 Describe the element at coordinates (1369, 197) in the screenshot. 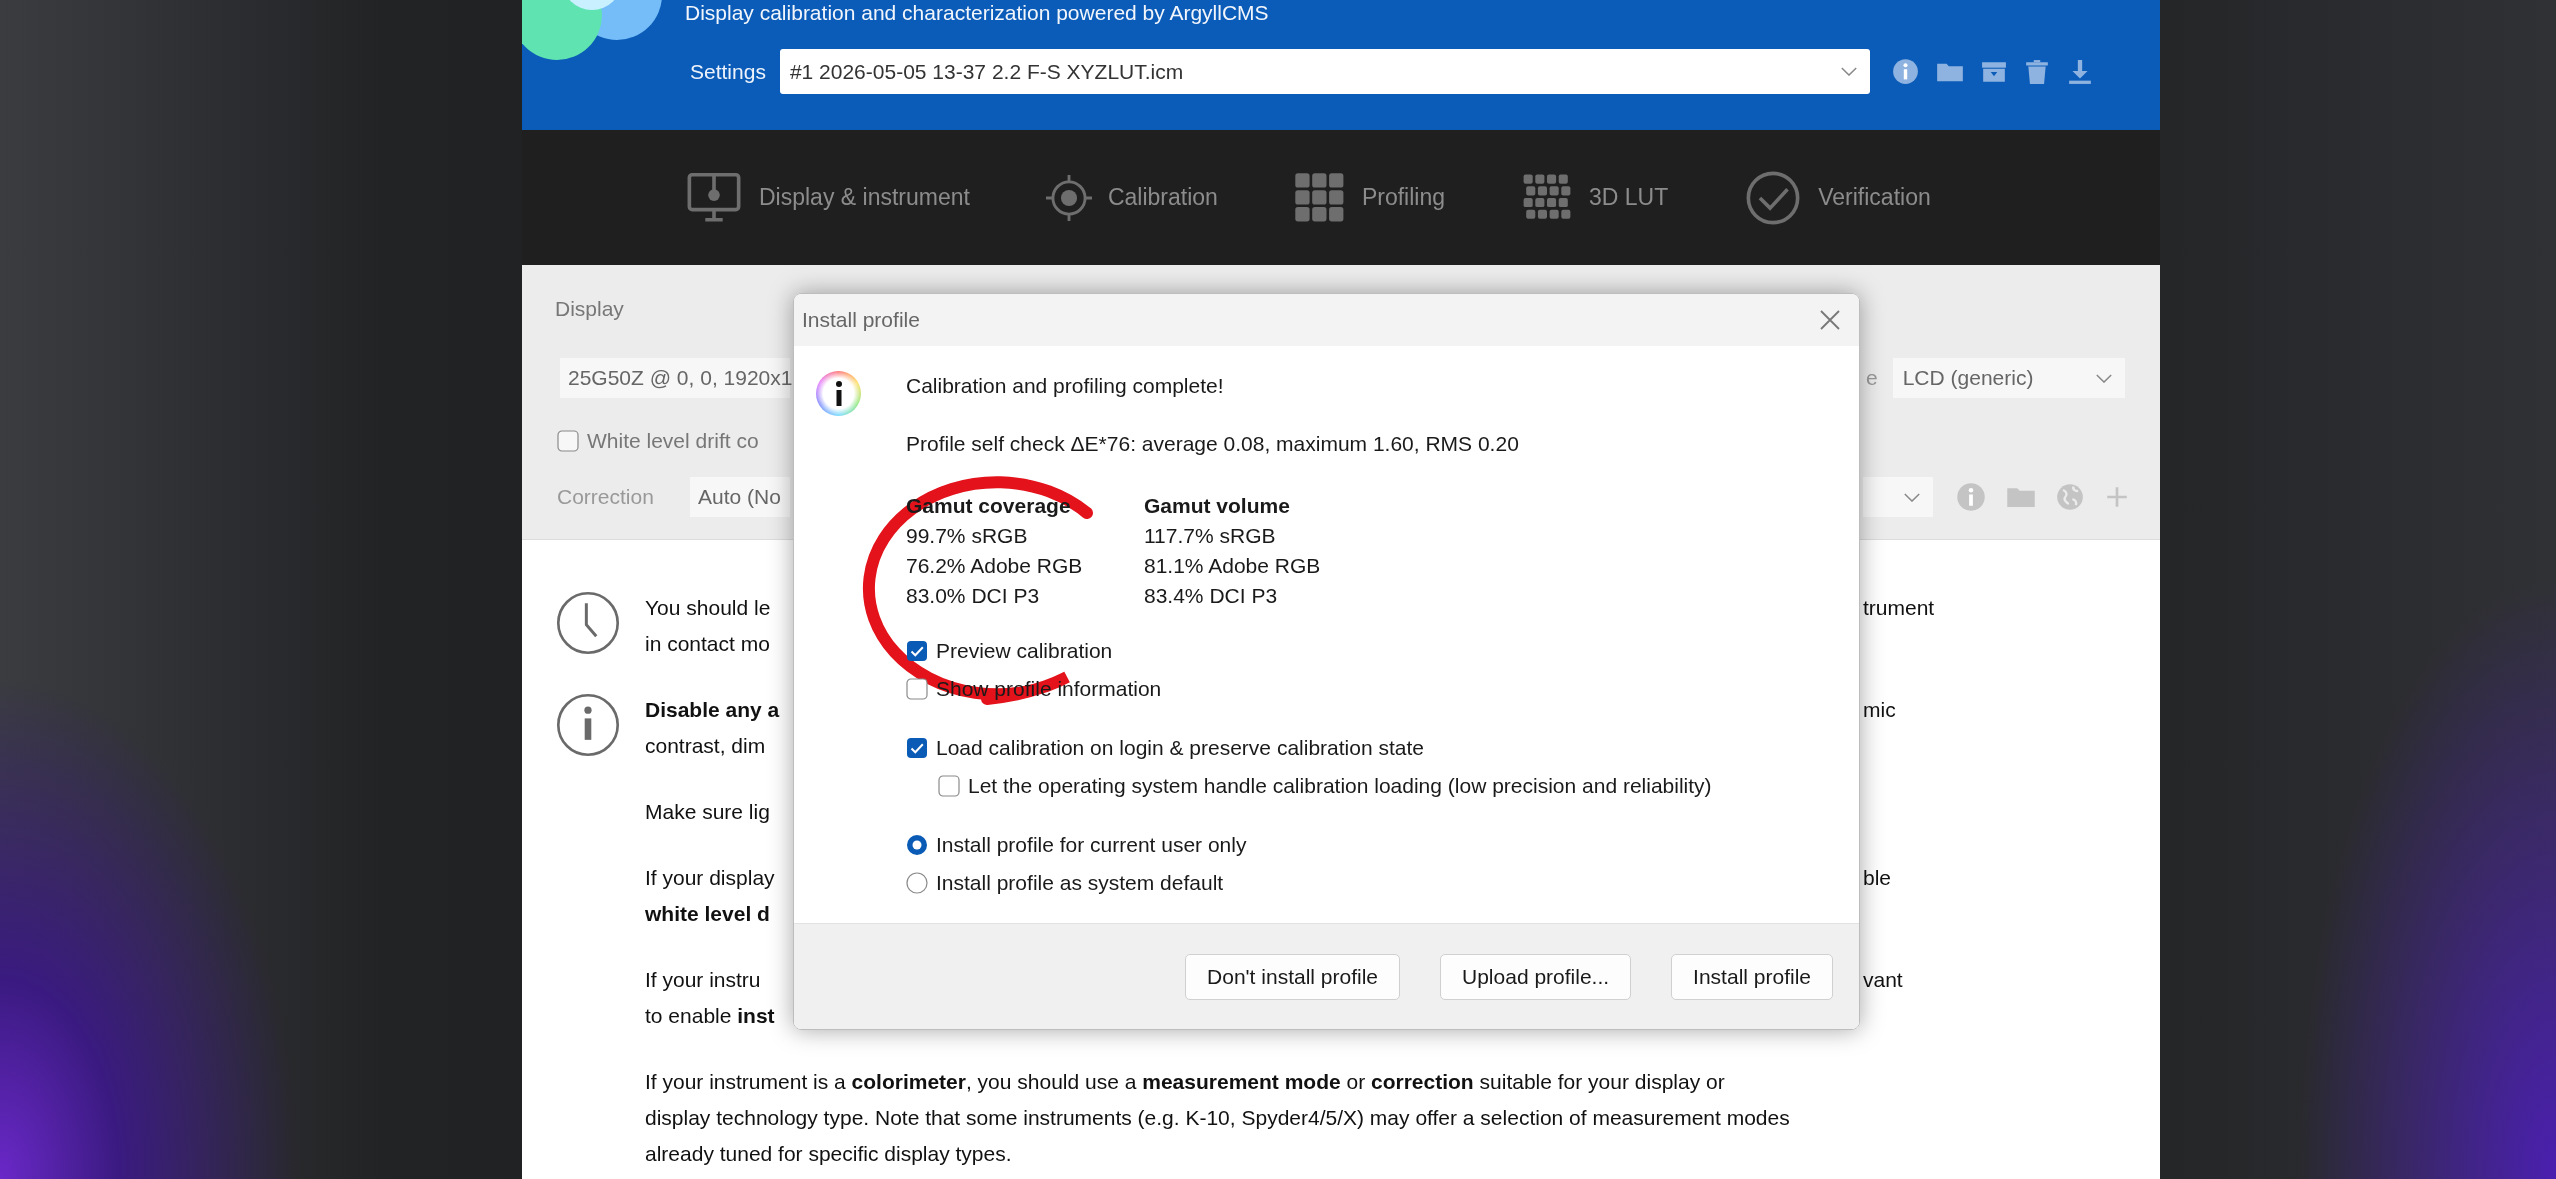

I see `nav-tab: Profiling` at that location.